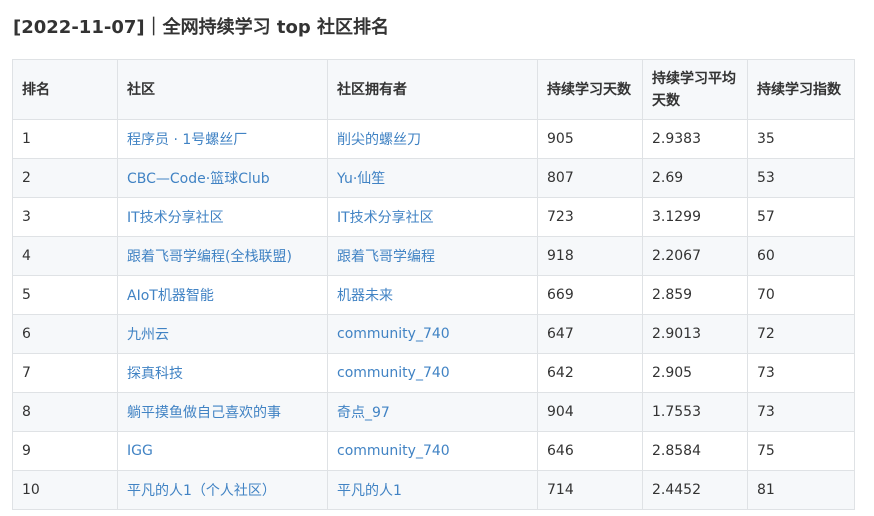 The image size is (874, 516). I want to click on avg-days-cell: 2.9013, so click(695, 334).